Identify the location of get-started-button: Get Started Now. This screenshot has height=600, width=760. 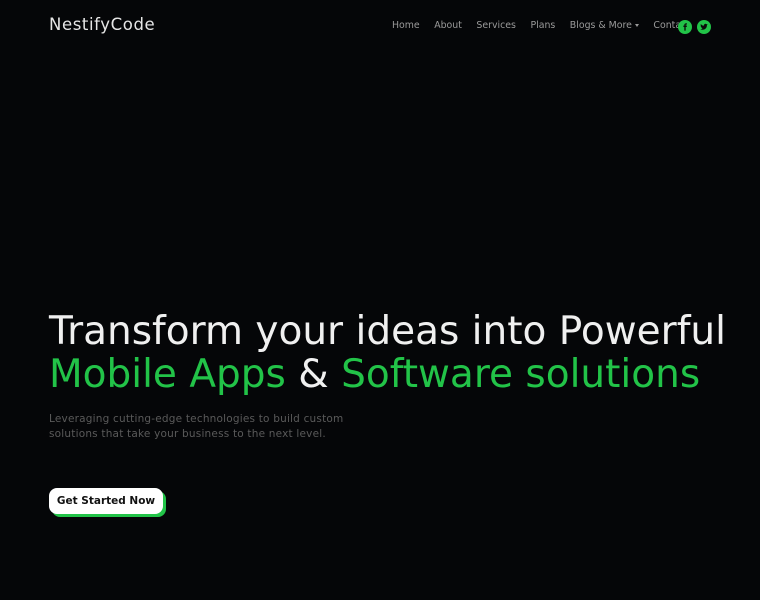
(106, 501).